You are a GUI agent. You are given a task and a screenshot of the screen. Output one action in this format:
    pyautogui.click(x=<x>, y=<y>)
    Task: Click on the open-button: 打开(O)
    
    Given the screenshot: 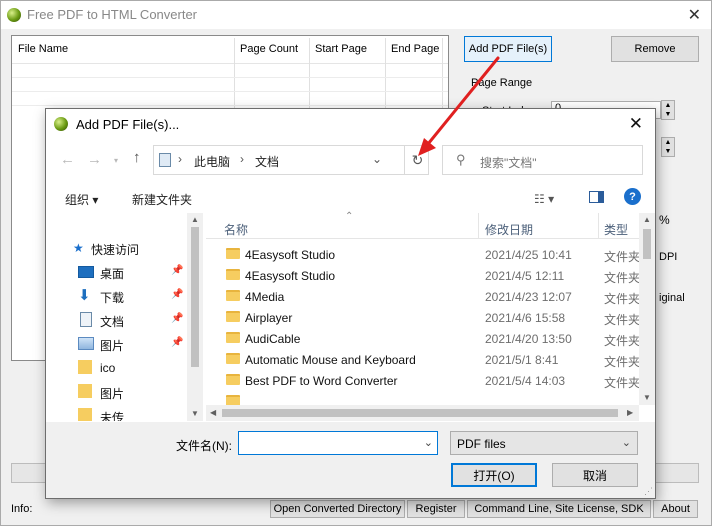 What is the action you would take?
    pyautogui.click(x=494, y=475)
    